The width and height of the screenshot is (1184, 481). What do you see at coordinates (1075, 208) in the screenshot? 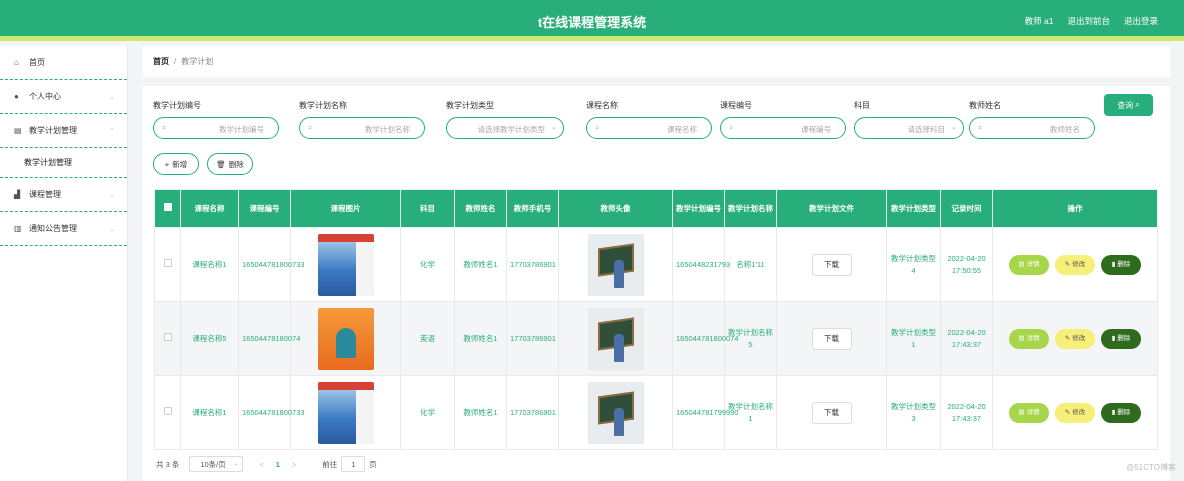
I see `column-header: 操作` at bounding box center [1075, 208].